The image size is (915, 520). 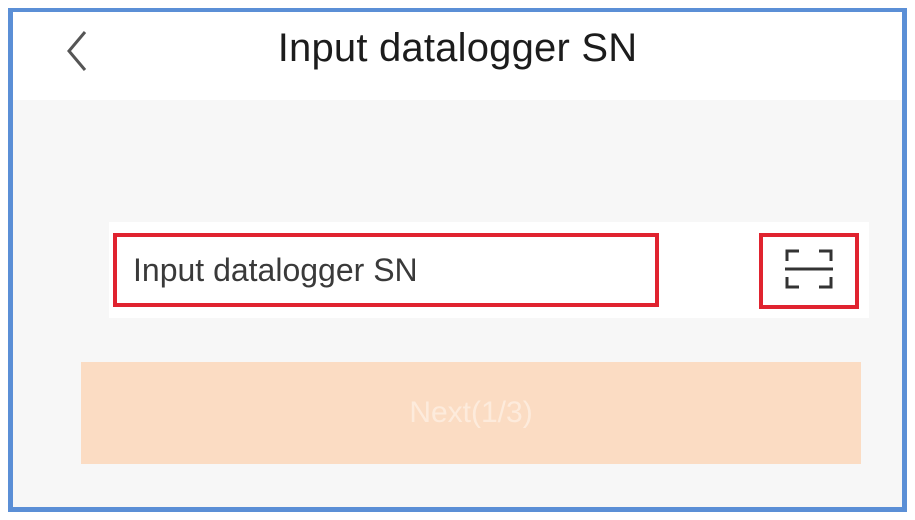 I want to click on scan-button, so click(x=809, y=271).